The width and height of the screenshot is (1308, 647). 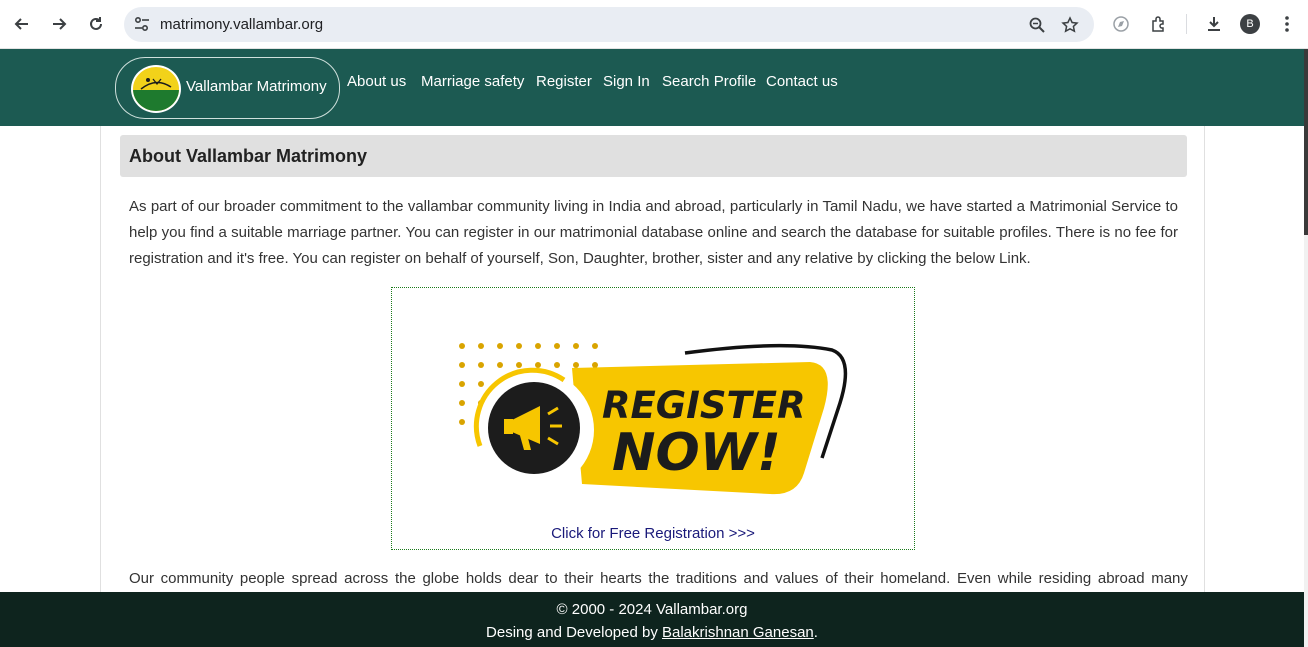 I want to click on page-title: About Vallambar Matrimony, so click(x=248, y=156).